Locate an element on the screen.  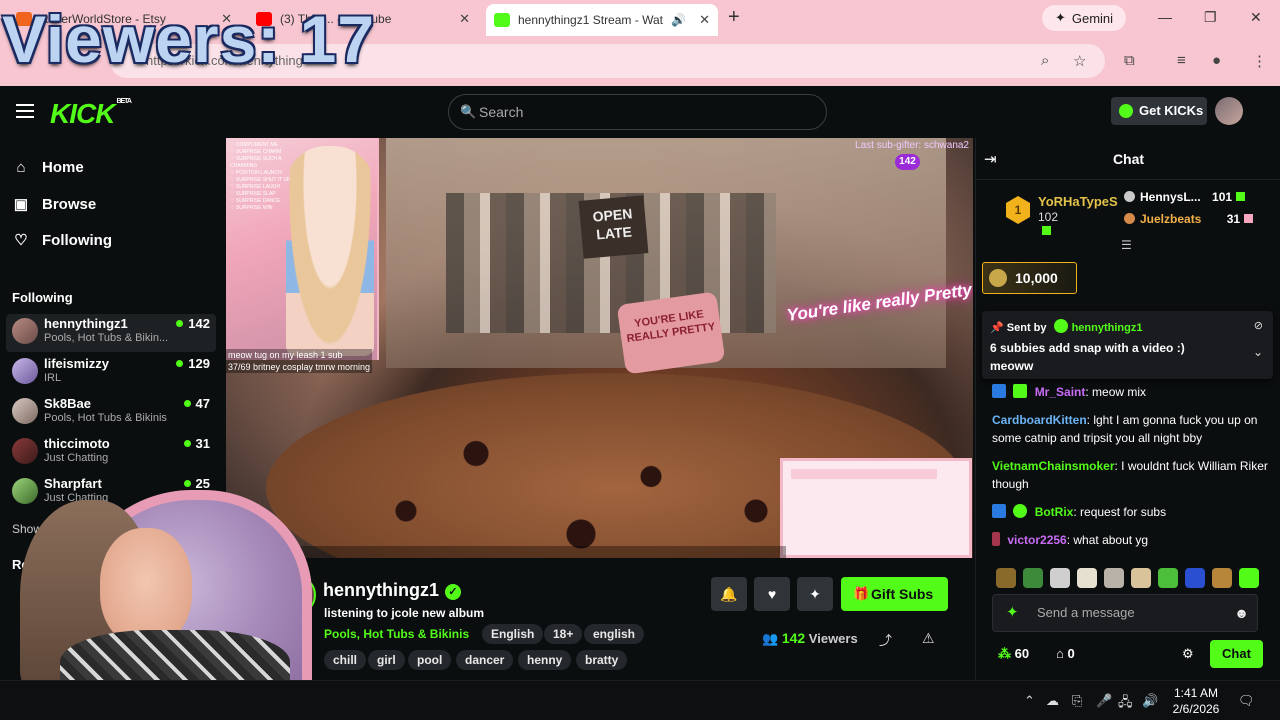
channel-name: Sk8Bae is located at coordinates (67, 403).